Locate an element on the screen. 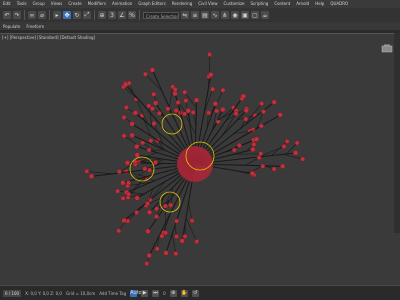 This screenshot has height=300, width=400. scale-icon: ⤢ is located at coordinates (87, 15).